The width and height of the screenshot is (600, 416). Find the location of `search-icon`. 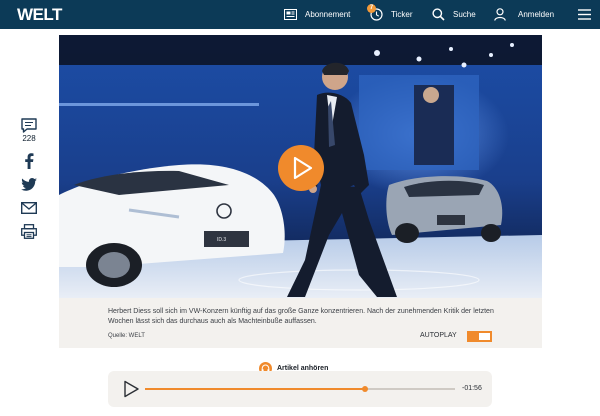

search-icon is located at coordinates (438, 14).